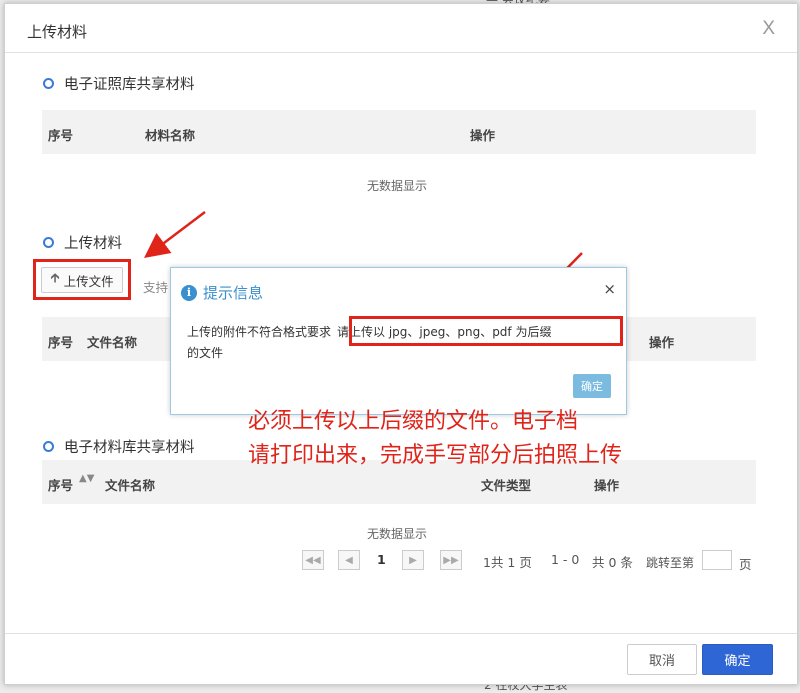  I want to click on annotation-line: 必须上传以上后缀的文件。电子档, so click(413, 421).